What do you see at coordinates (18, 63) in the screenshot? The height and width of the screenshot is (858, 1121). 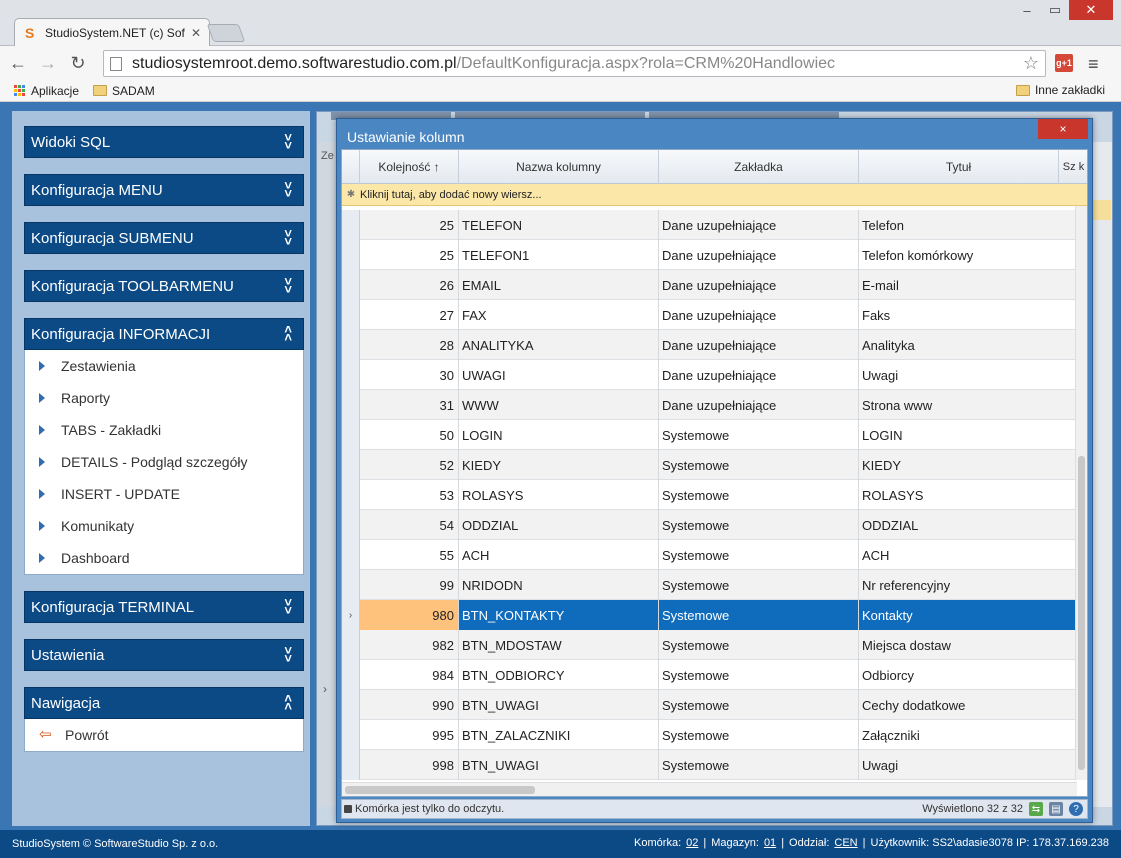 I see `back-icon: ←` at bounding box center [18, 63].